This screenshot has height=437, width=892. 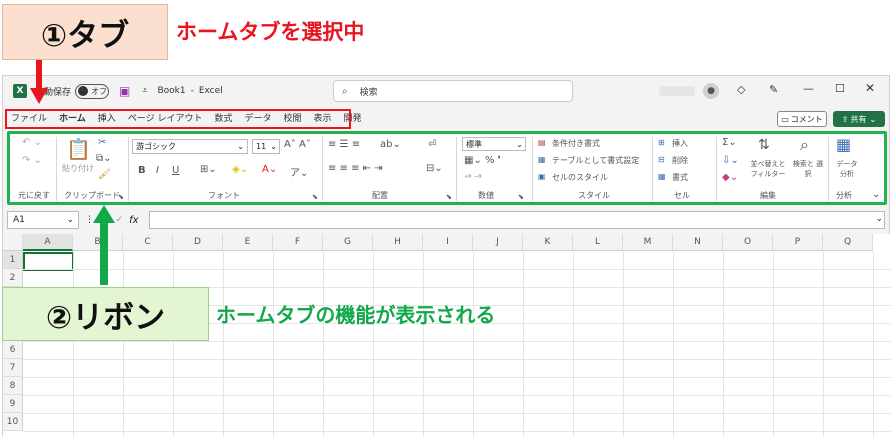 I want to click on comment-label: コメント, so click(x=806, y=119).